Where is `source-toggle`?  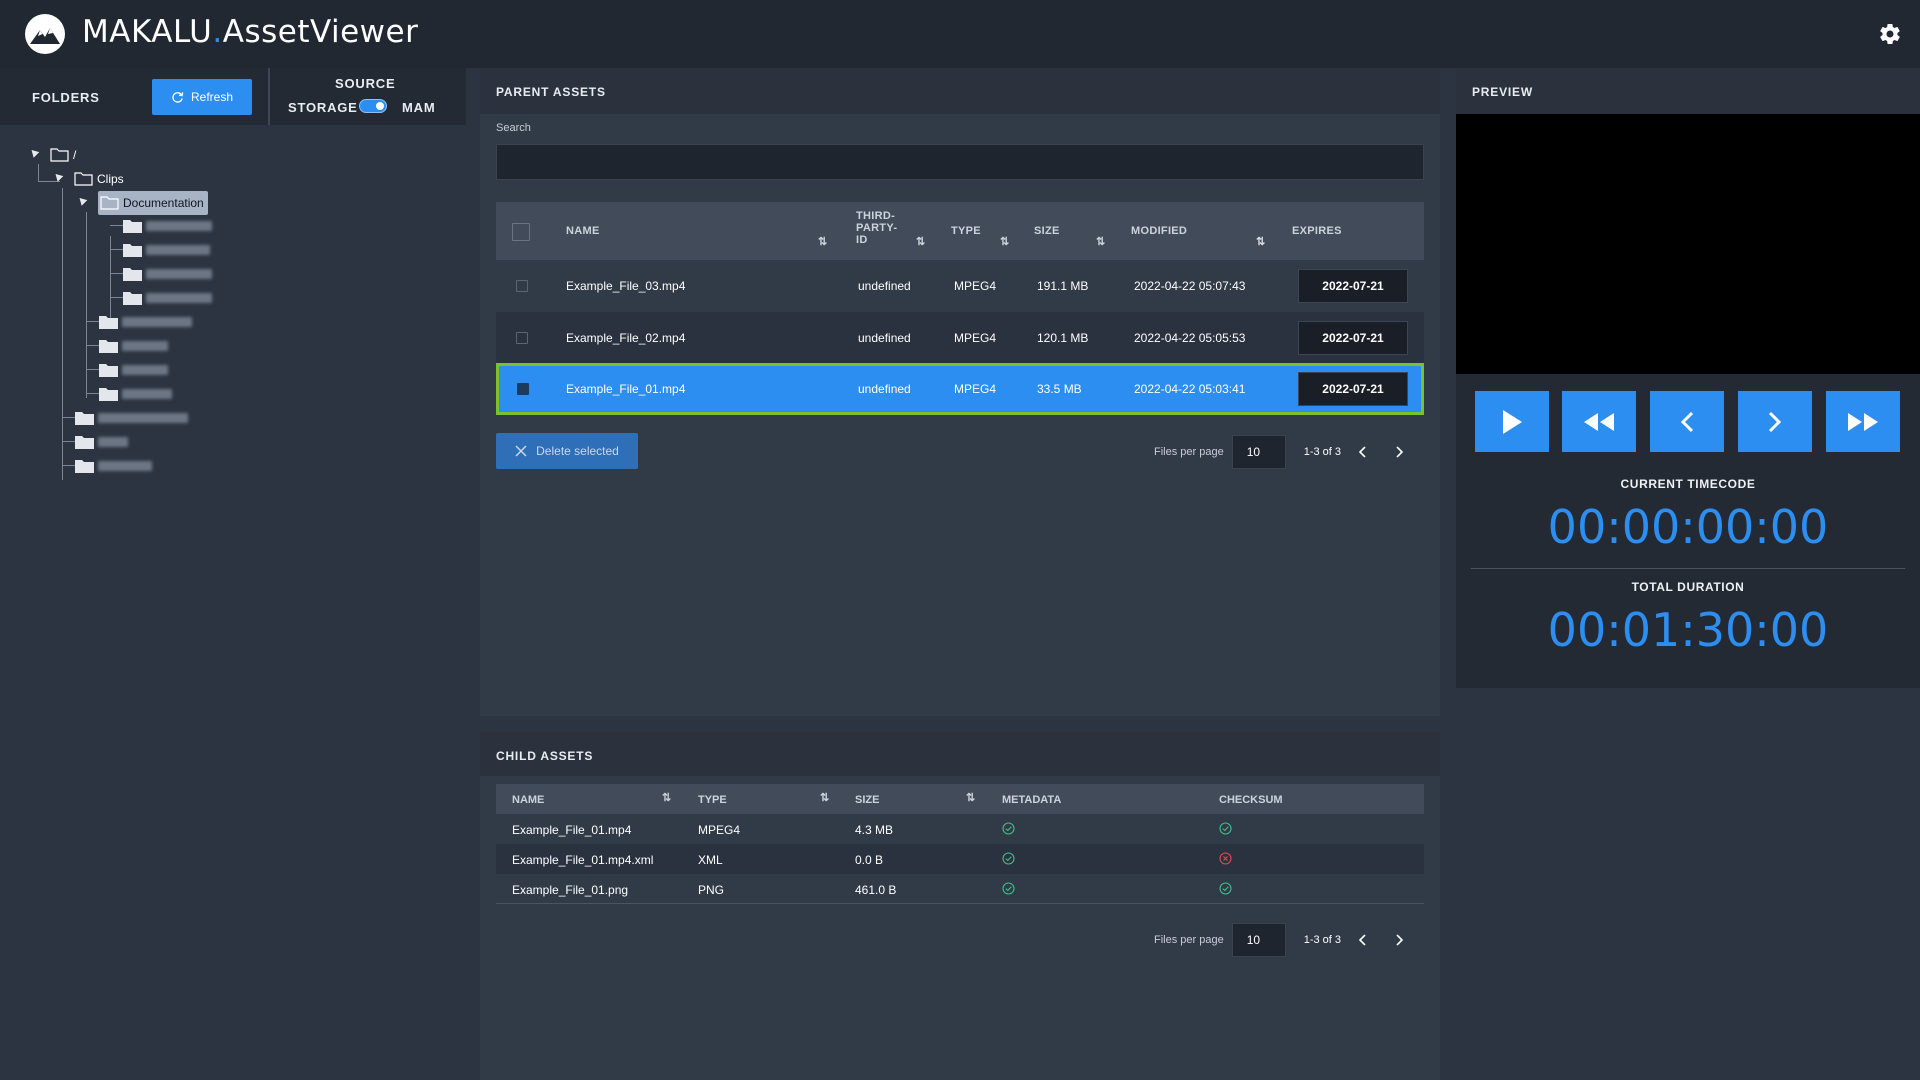 source-toggle is located at coordinates (373, 106).